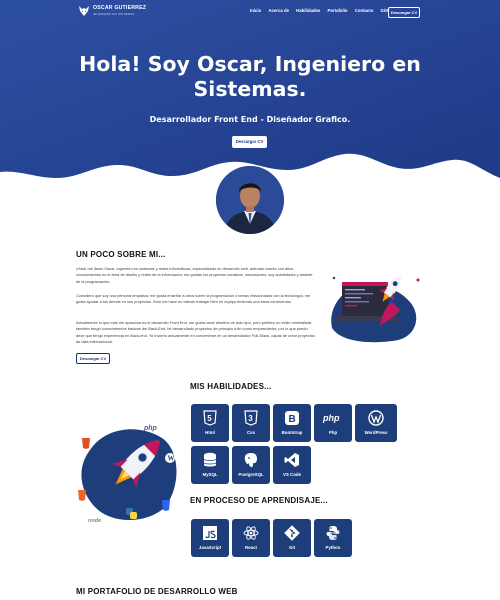 The height and width of the screenshot is (600, 500). Describe the element at coordinates (166, 505) in the screenshot. I see `css3-logo-icon` at that location.